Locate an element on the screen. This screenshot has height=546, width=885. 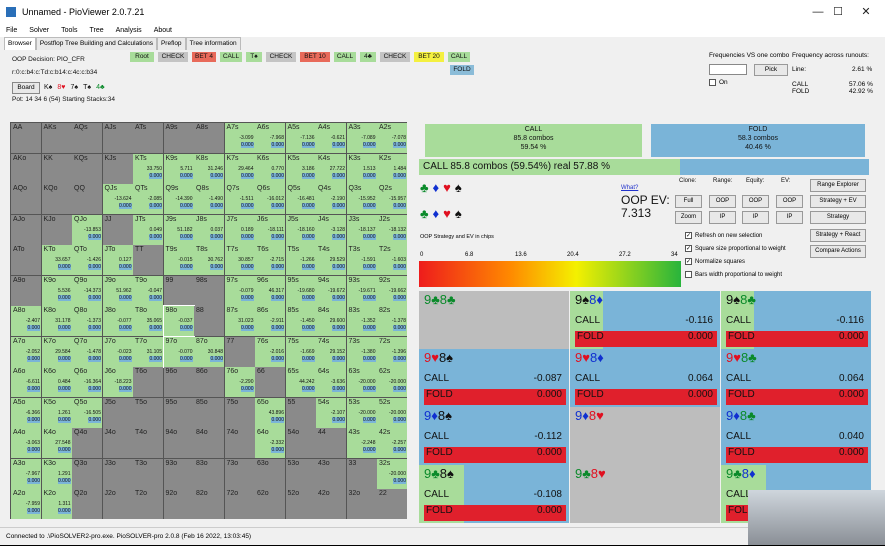
action-node-fold: FOLD is located at coordinates (462, 70).